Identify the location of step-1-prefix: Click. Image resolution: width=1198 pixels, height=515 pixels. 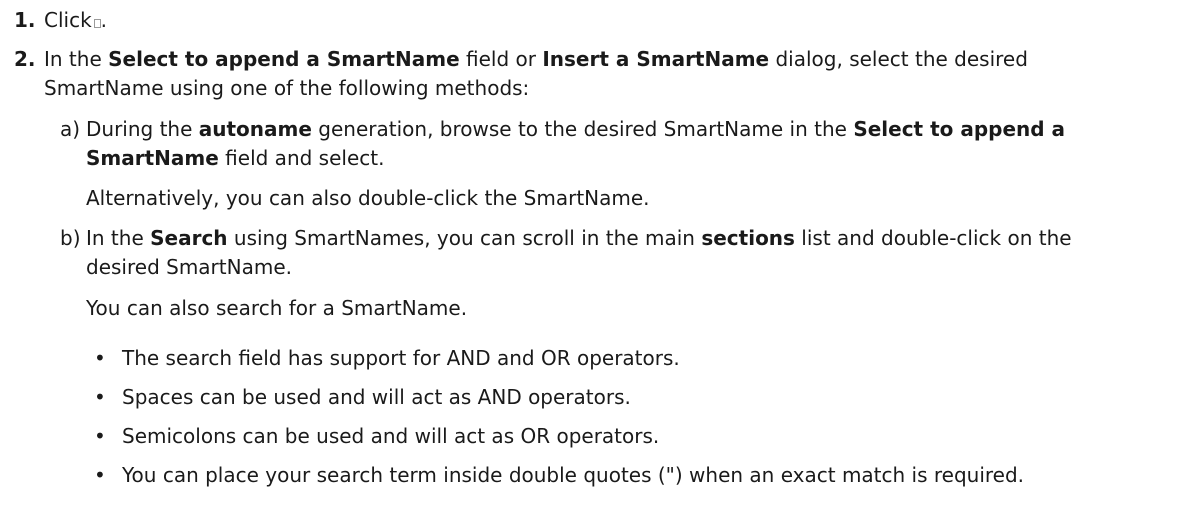
(68, 20).